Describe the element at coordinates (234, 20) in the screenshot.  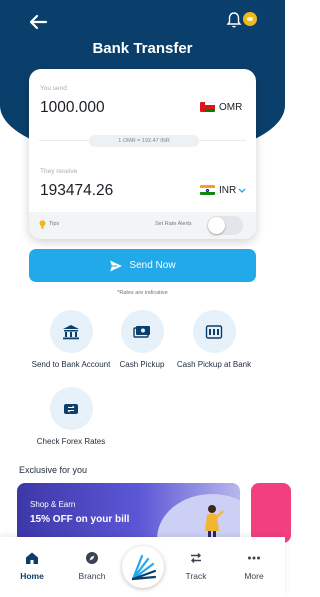
I see `bell-icon` at that location.